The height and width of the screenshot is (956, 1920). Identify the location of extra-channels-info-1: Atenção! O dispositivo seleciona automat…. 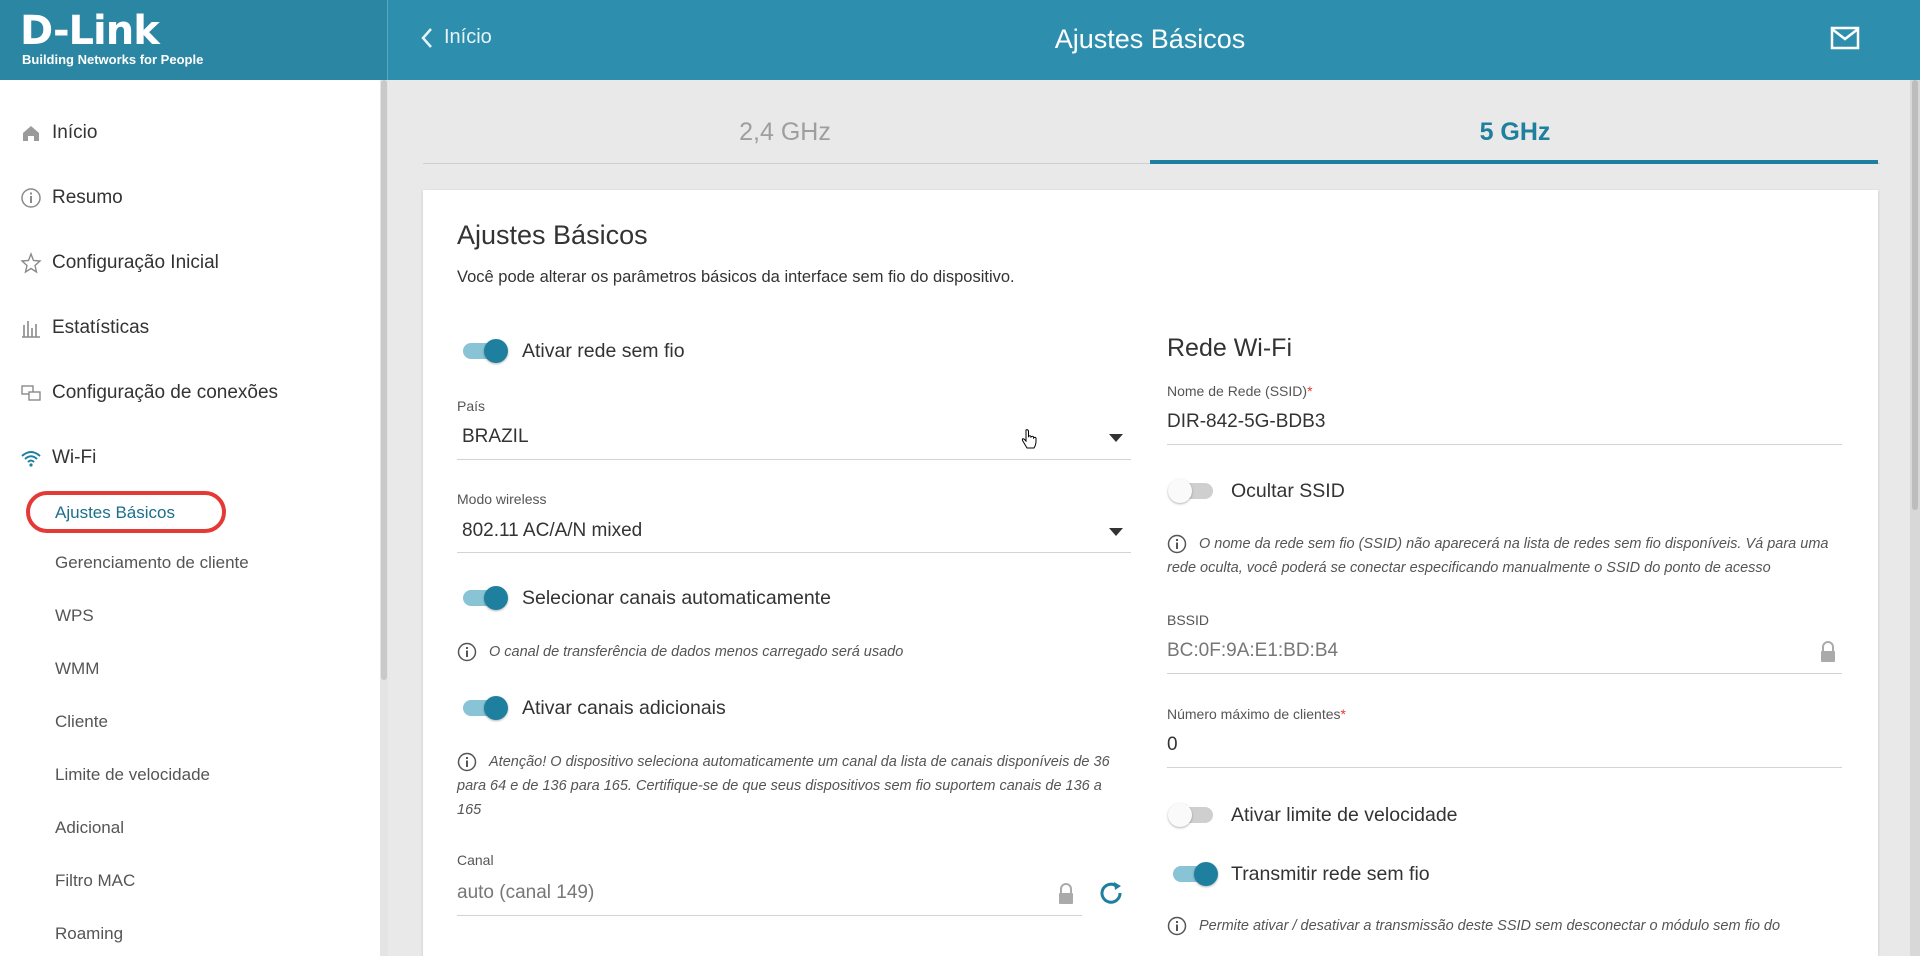
(799, 762).